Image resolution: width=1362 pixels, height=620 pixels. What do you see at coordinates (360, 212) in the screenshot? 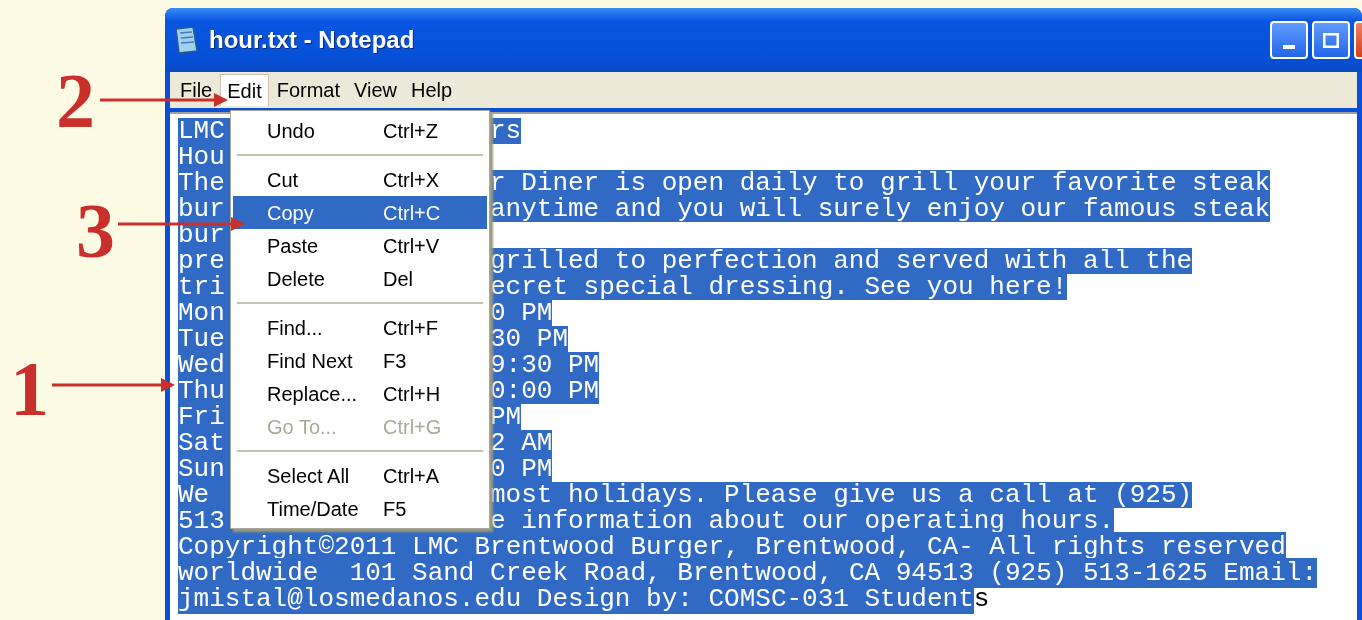
I see `menu-item: Copy Ctrl+C` at bounding box center [360, 212].